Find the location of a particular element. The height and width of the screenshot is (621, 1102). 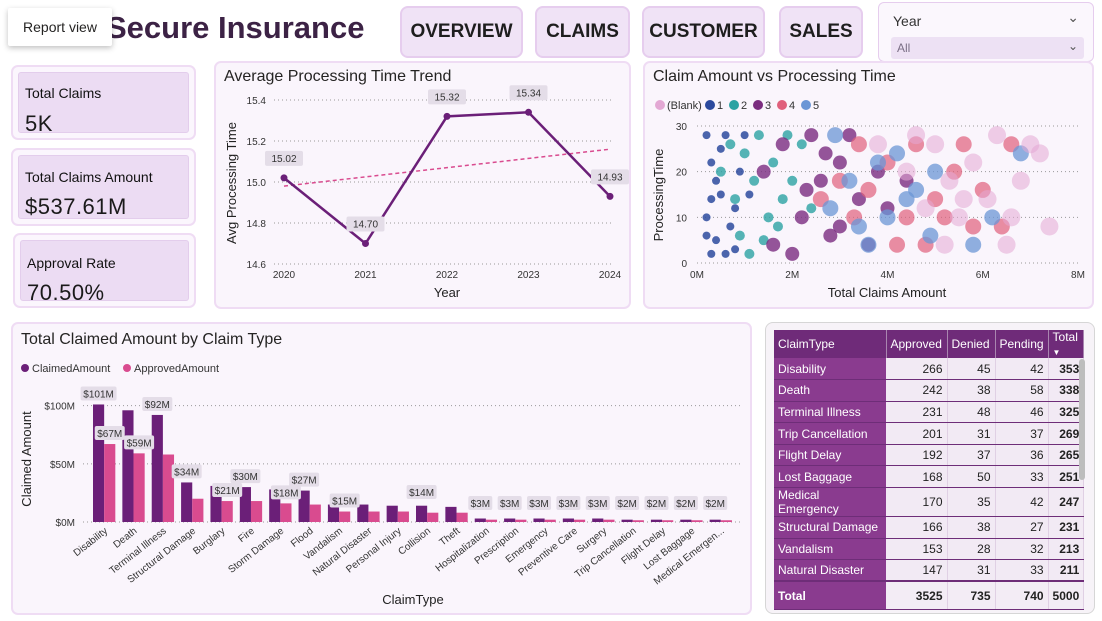

table-row: Death 242 38 58 338 is located at coordinates (929, 390).